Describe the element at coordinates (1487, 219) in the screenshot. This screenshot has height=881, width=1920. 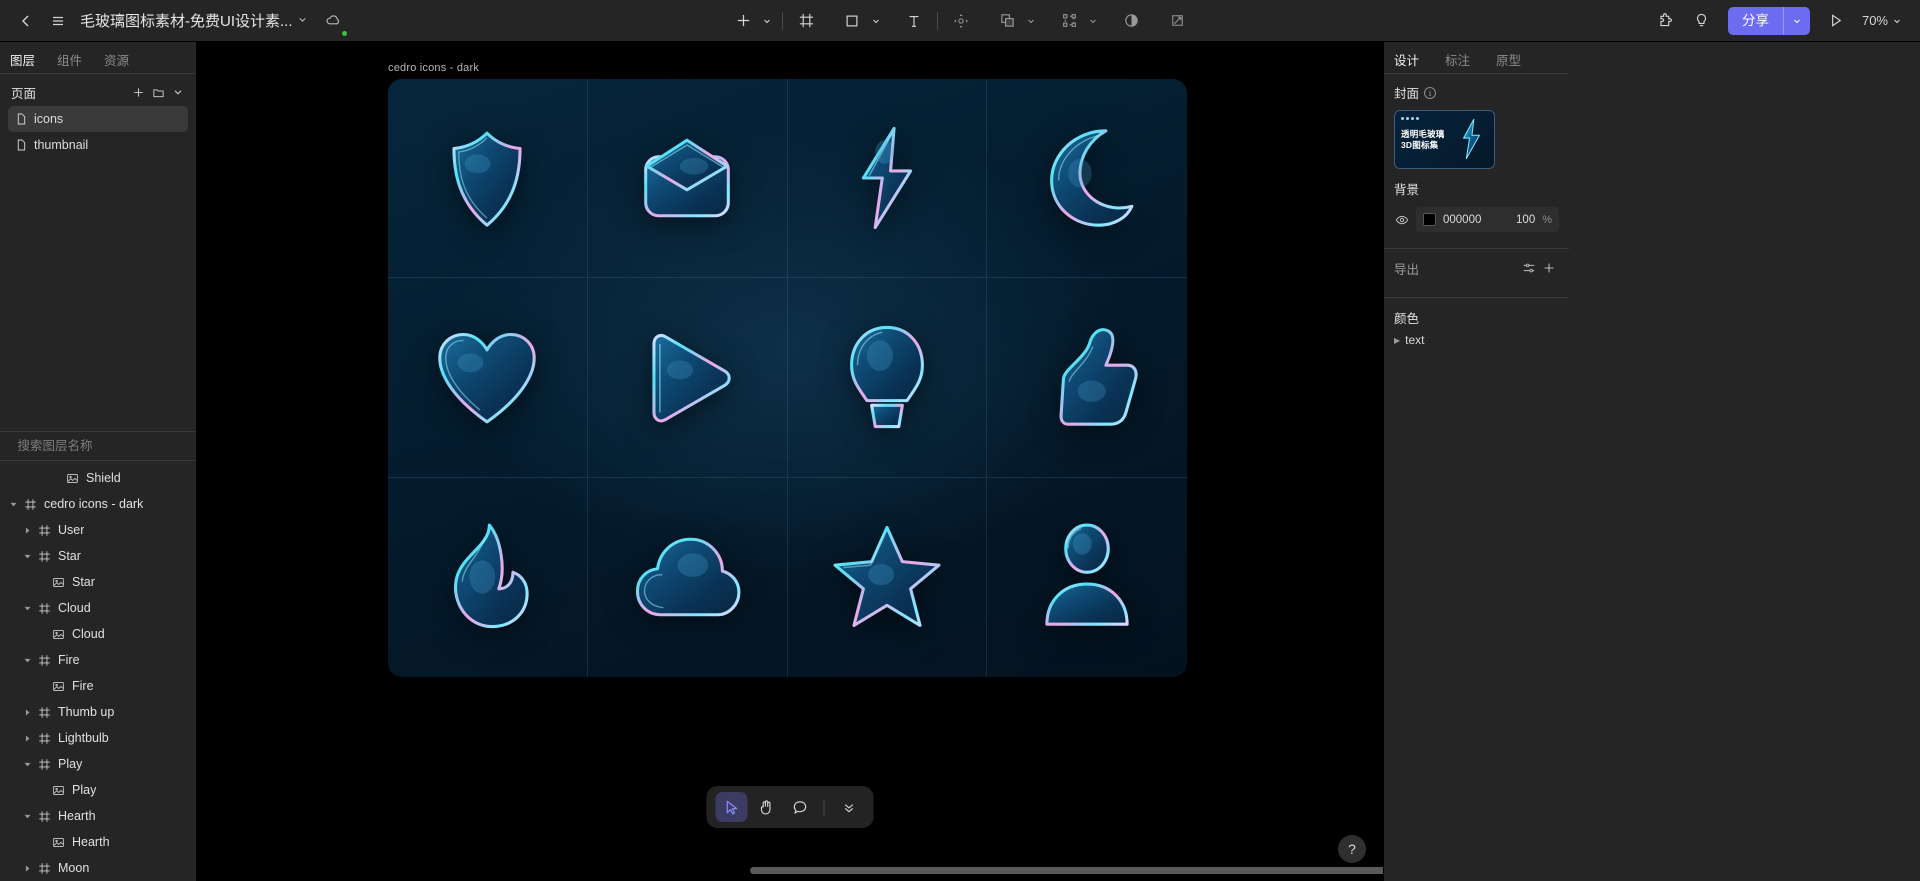
I see `background-color-input: 000000 100 %` at that location.